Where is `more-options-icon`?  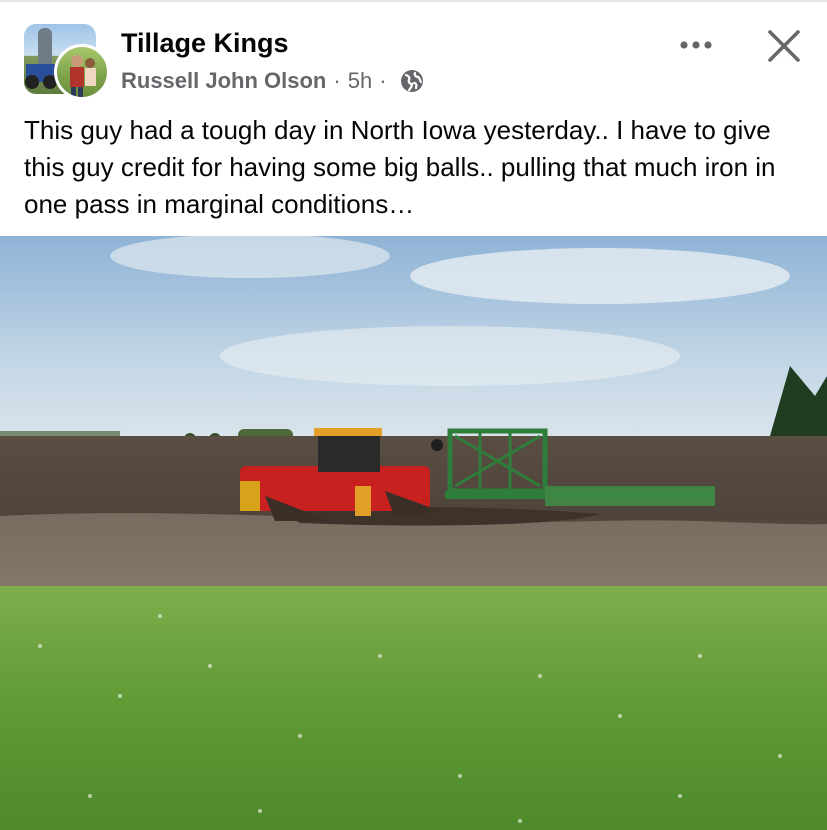
more-options-icon is located at coordinates (696, 45).